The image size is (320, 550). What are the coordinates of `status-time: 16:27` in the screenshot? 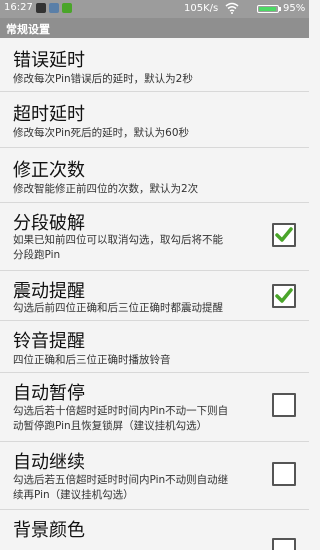 It's located at (18, 7).